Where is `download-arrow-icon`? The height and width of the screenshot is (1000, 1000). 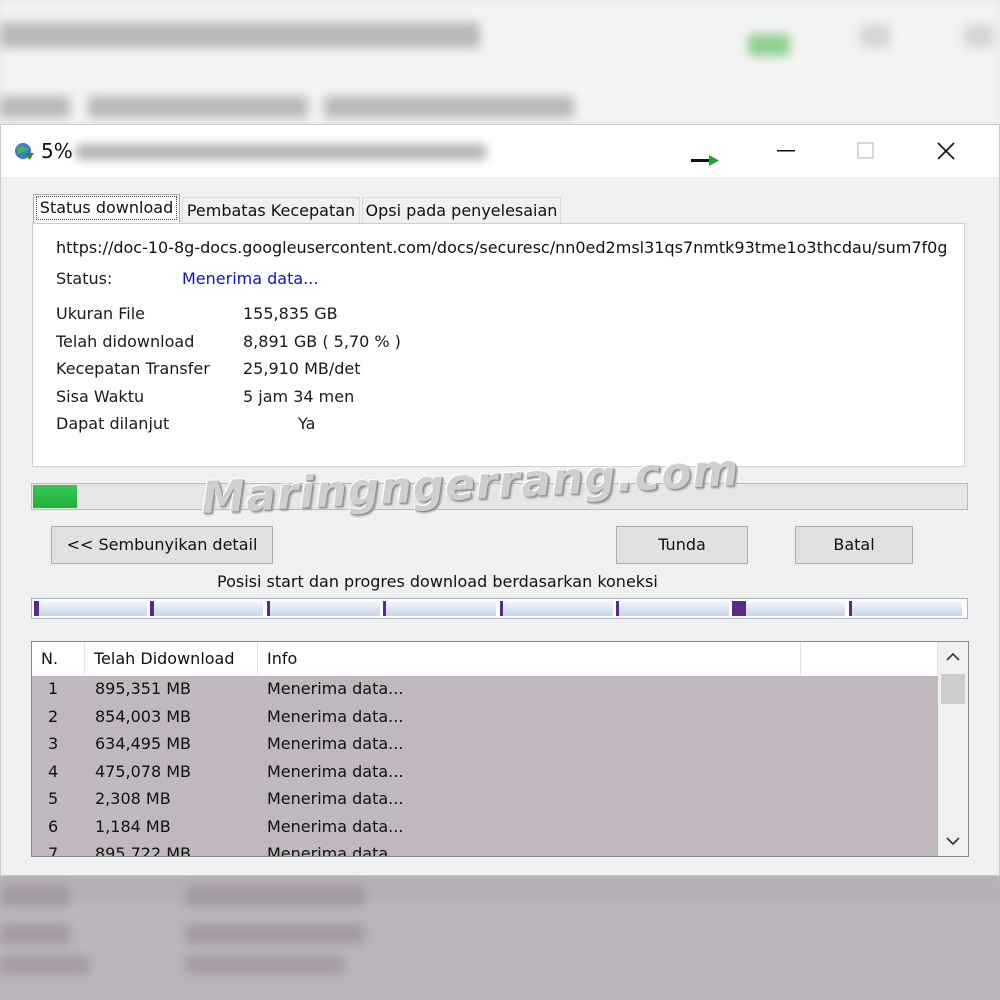 download-arrow-icon is located at coordinates (706, 158).